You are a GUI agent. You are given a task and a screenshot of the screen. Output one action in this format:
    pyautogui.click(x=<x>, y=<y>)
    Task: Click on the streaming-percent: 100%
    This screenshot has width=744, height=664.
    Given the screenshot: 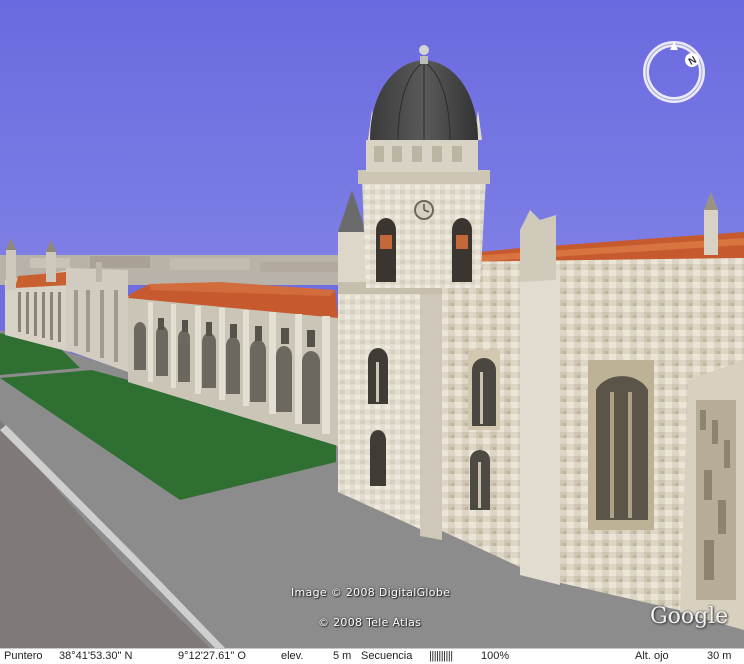 What is the action you would take?
    pyautogui.click(x=495, y=656)
    